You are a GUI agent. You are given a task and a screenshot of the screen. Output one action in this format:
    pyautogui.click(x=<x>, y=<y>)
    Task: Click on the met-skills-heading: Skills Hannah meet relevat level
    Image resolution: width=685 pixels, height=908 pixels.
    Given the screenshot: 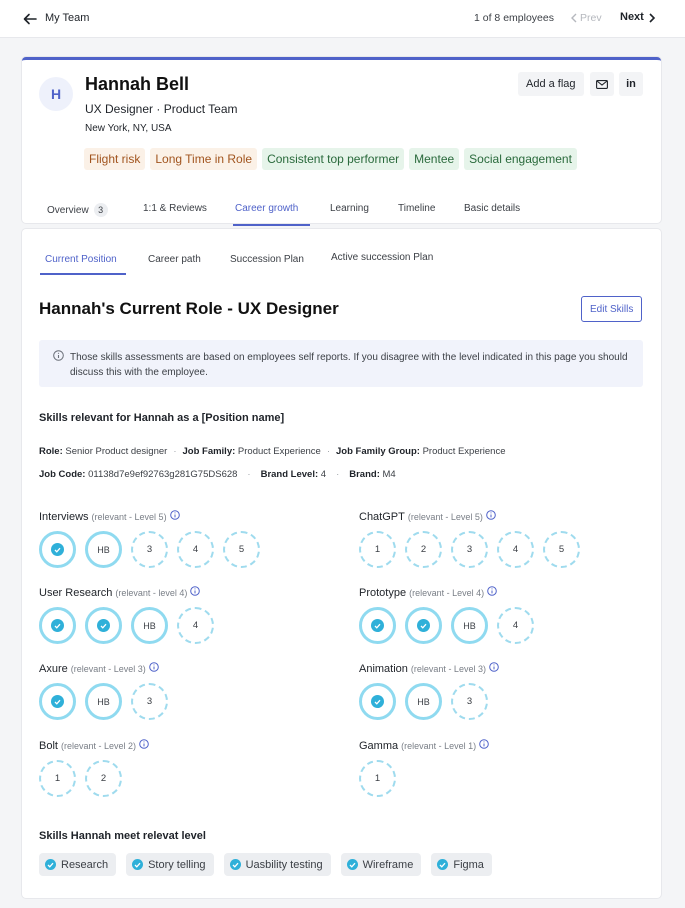 What is the action you would take?
    pyautogui.click(x=122, y=836)
    